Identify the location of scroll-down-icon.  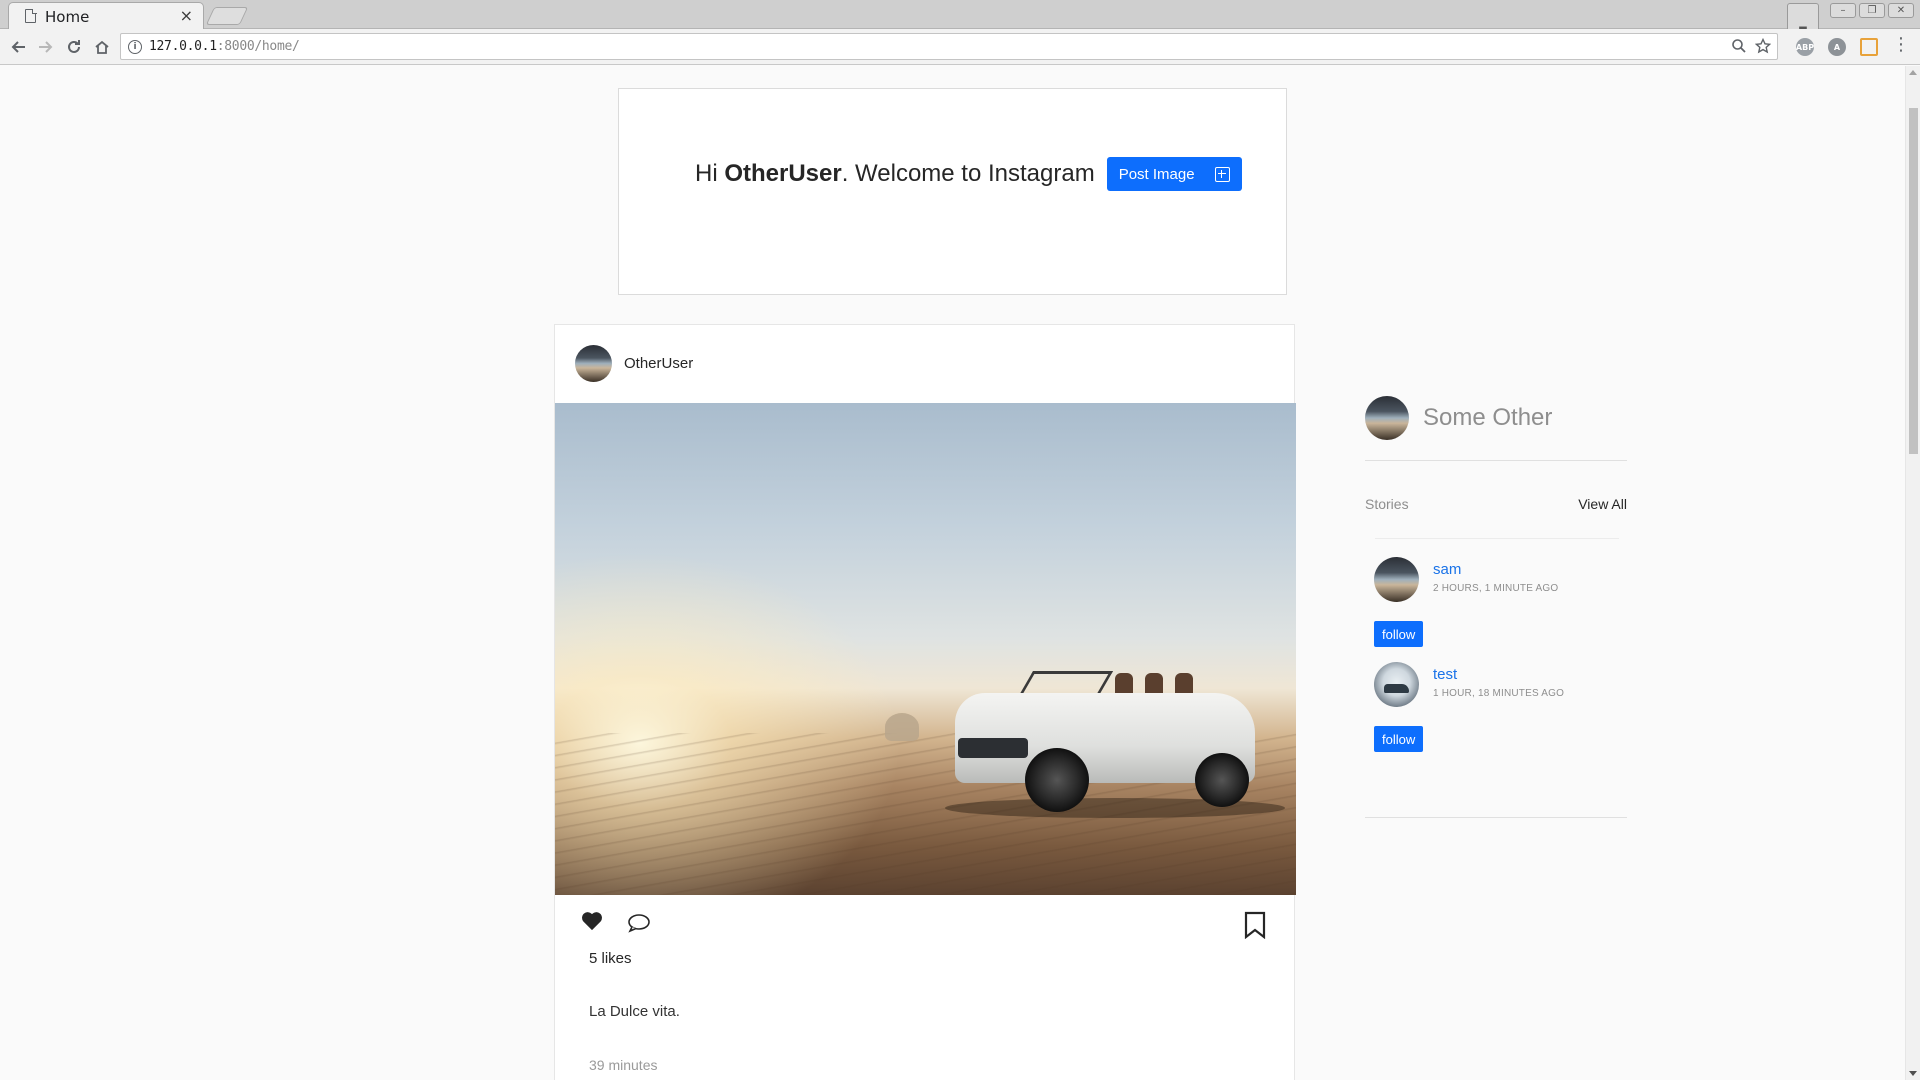
(1913, 1073).